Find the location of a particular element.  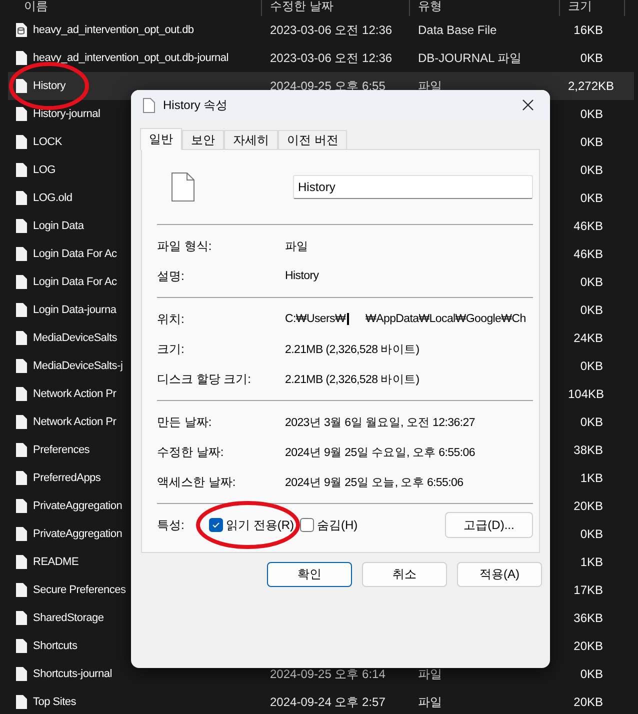

file-size: 104KB is located at coordinates (587, 394).